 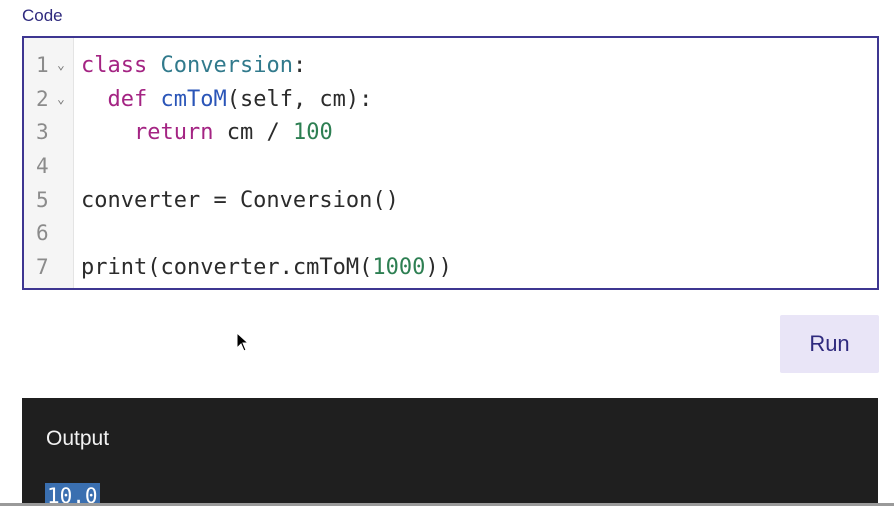 What do you see at coordinates (450, 234) in the screenshot?
I see `code-line: 6` at bounding box center [450, 234].